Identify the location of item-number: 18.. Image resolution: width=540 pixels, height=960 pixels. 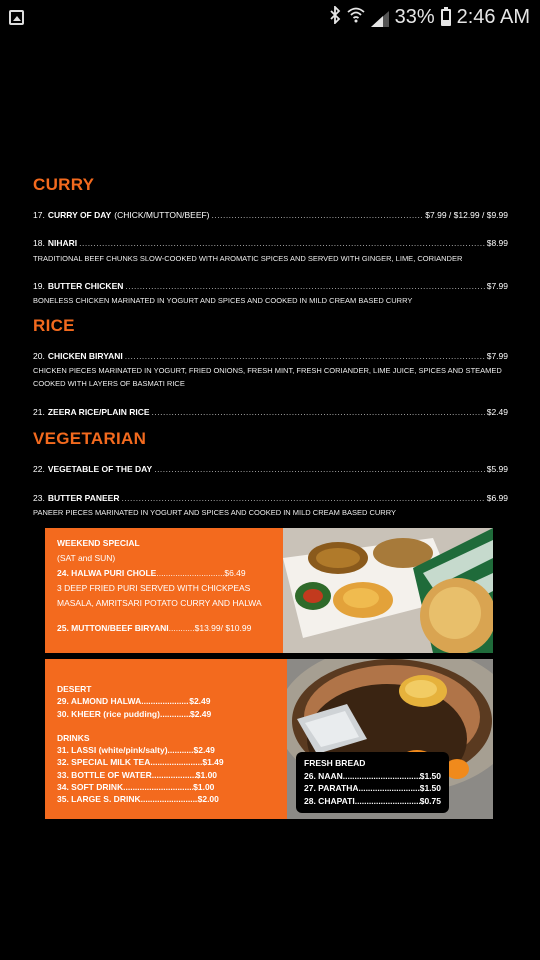
(39, 243).